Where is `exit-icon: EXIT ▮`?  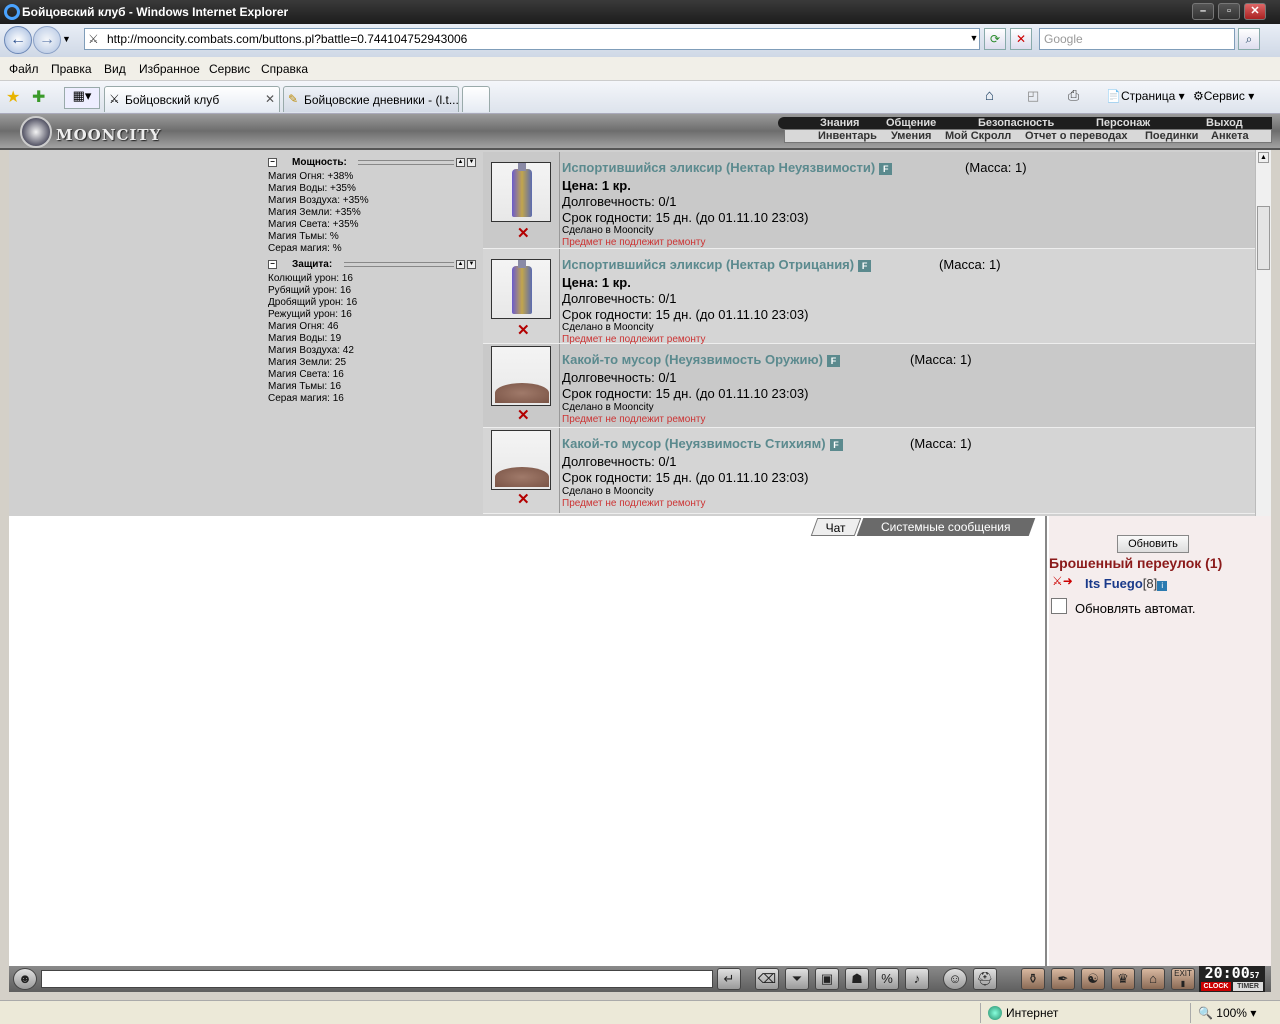
exit-icon: EXIT ▮ is located at coordinates (1183, 979).